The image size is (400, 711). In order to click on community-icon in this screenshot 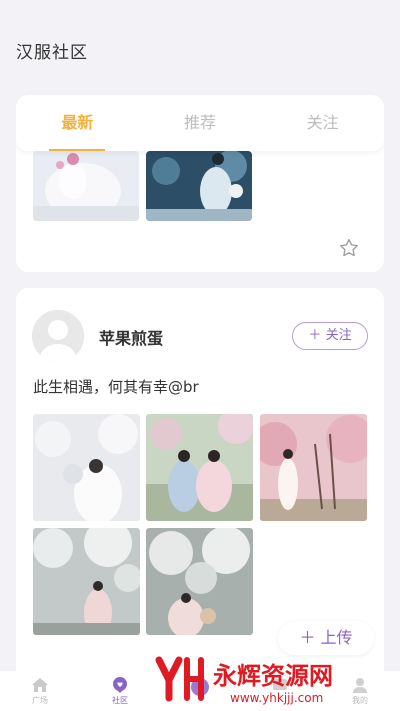, I will do `click(120, 685)`.